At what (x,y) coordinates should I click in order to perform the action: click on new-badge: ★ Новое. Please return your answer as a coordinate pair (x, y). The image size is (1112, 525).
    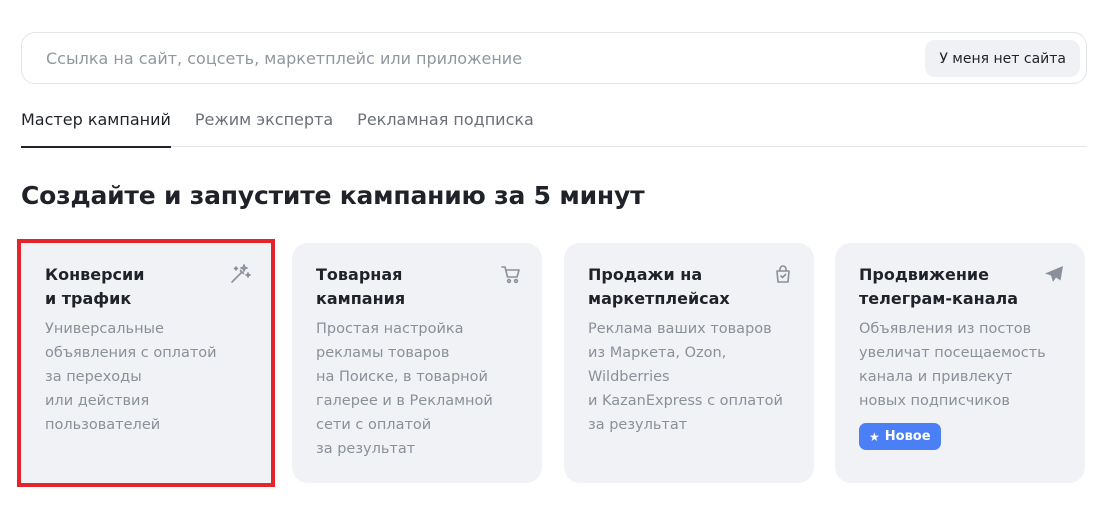
    Looking at the image, I should click on (900, 436).